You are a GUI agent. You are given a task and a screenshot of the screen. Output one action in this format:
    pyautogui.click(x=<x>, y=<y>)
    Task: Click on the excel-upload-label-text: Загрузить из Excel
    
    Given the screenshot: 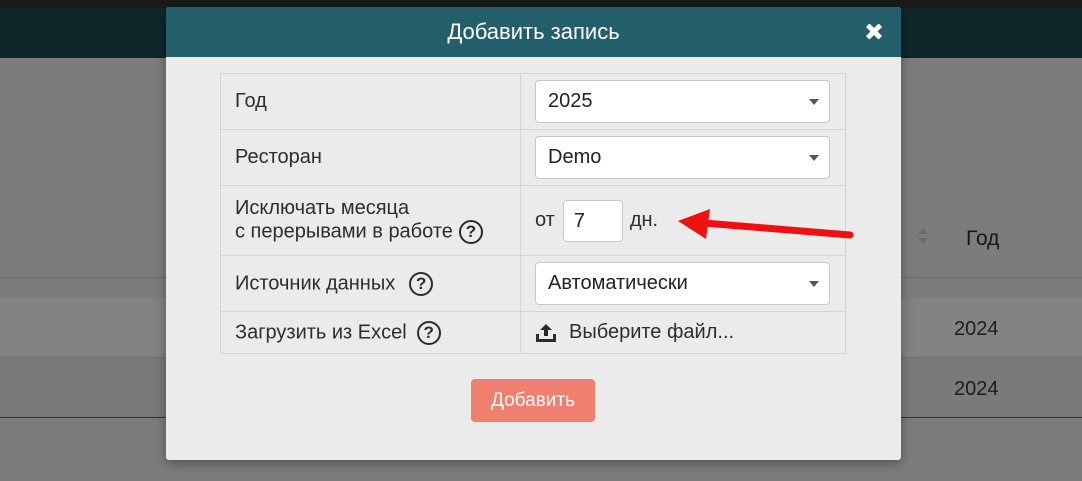 What is the action you would take?
    pyautogui.click(x=321, y=331)
    